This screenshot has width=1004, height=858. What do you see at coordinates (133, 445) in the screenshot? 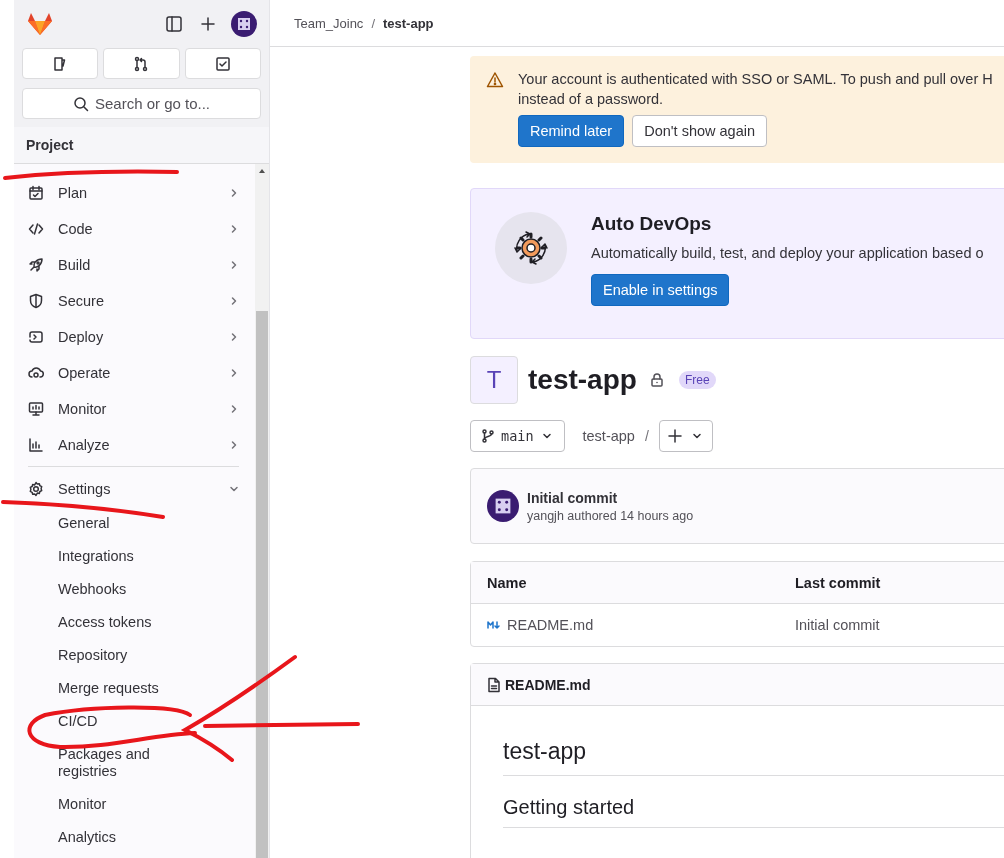
I see `nav-item: Analyze` at bounding box center [133, 445].